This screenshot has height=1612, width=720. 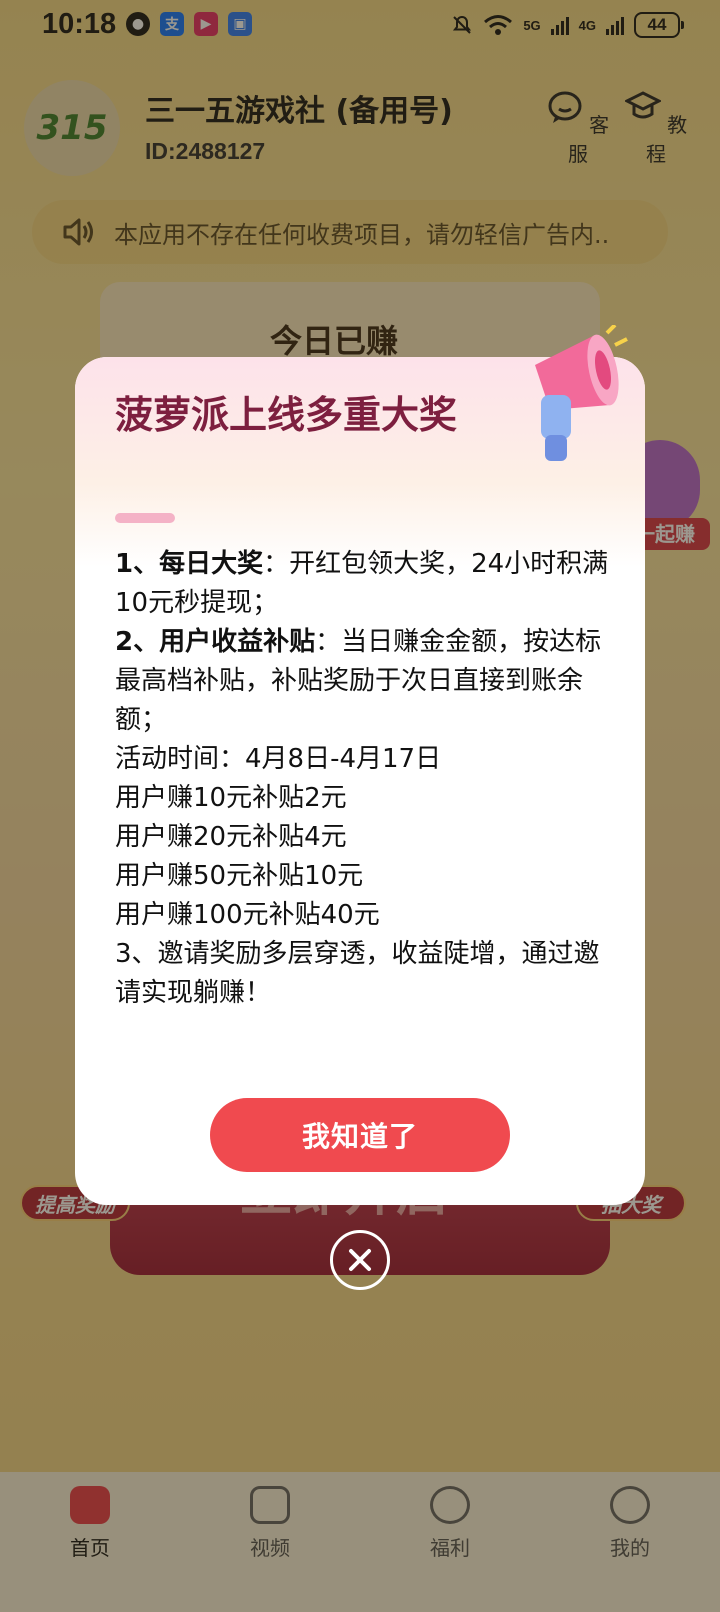 What do you see at coordinates (215, 642) in the screenshot?
I see `item-subsidy-head: 2、用户收益补贴` at bounding box center [215, 642].